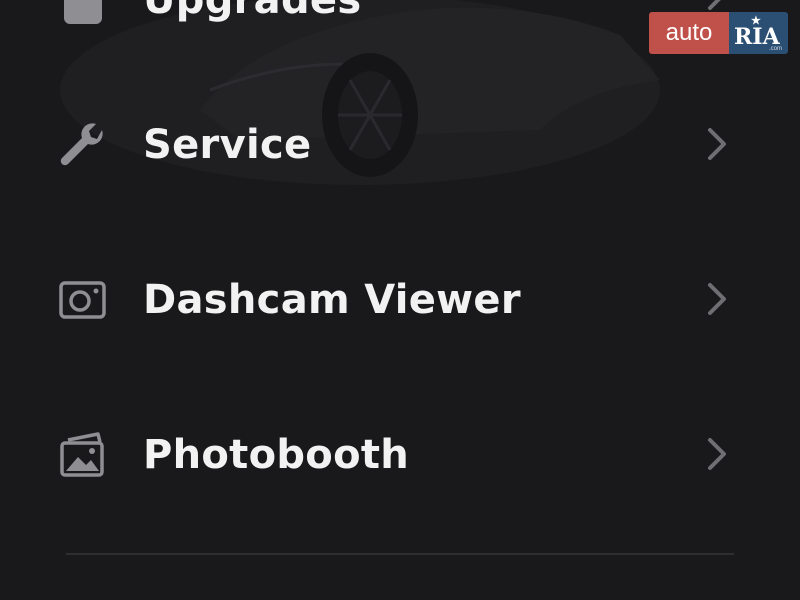  I want to click on menu-item-label: Dashcam Viewer, so click(332, 300).